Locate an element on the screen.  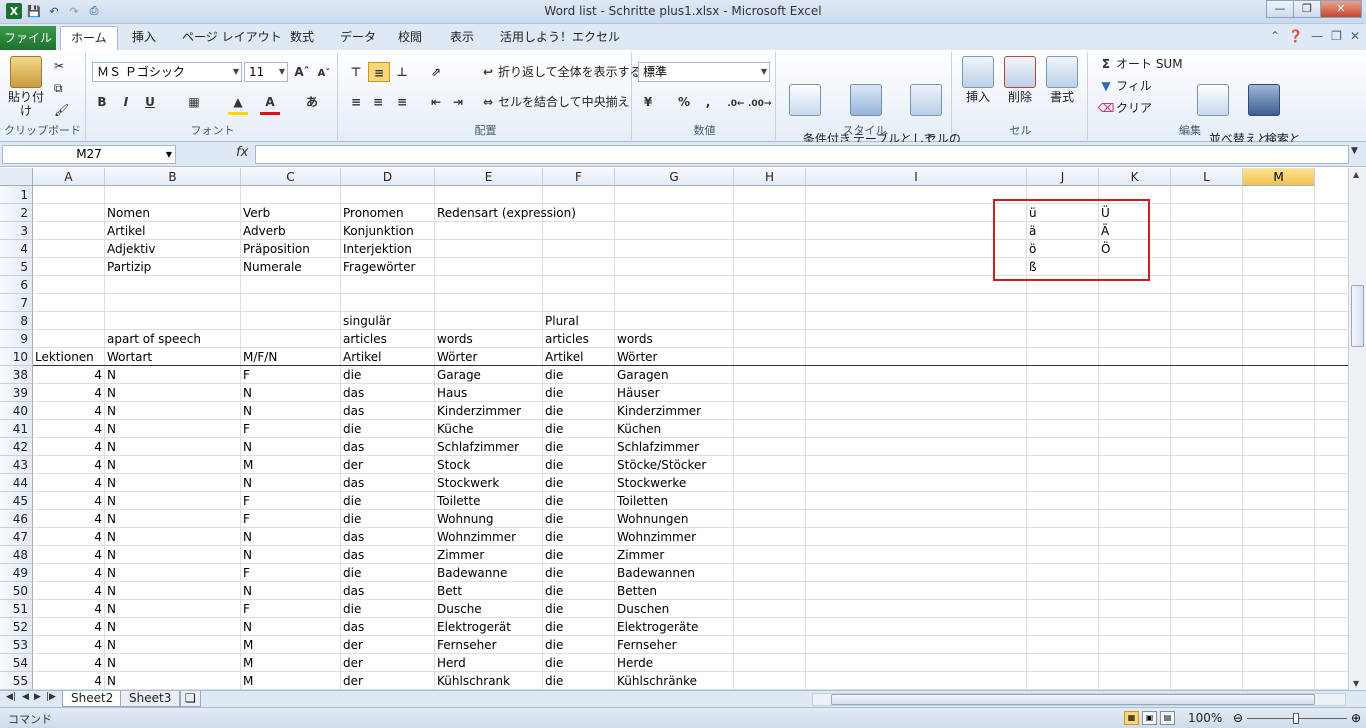
align-middle-icon: ≡ is located at coordinates (379, 72).